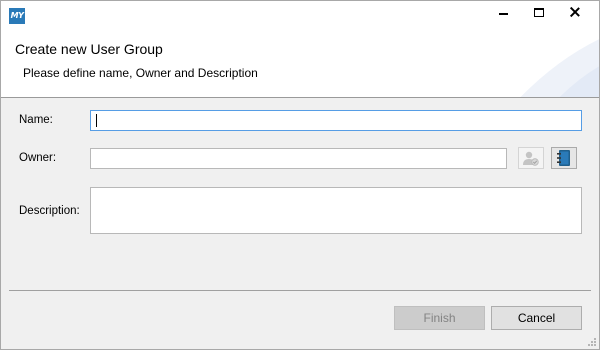 This screenshot has height=350, width=600. Describe the element at coordinates (17, 16) in the screenshot. I see `app-logo-icon: MY` at that location.